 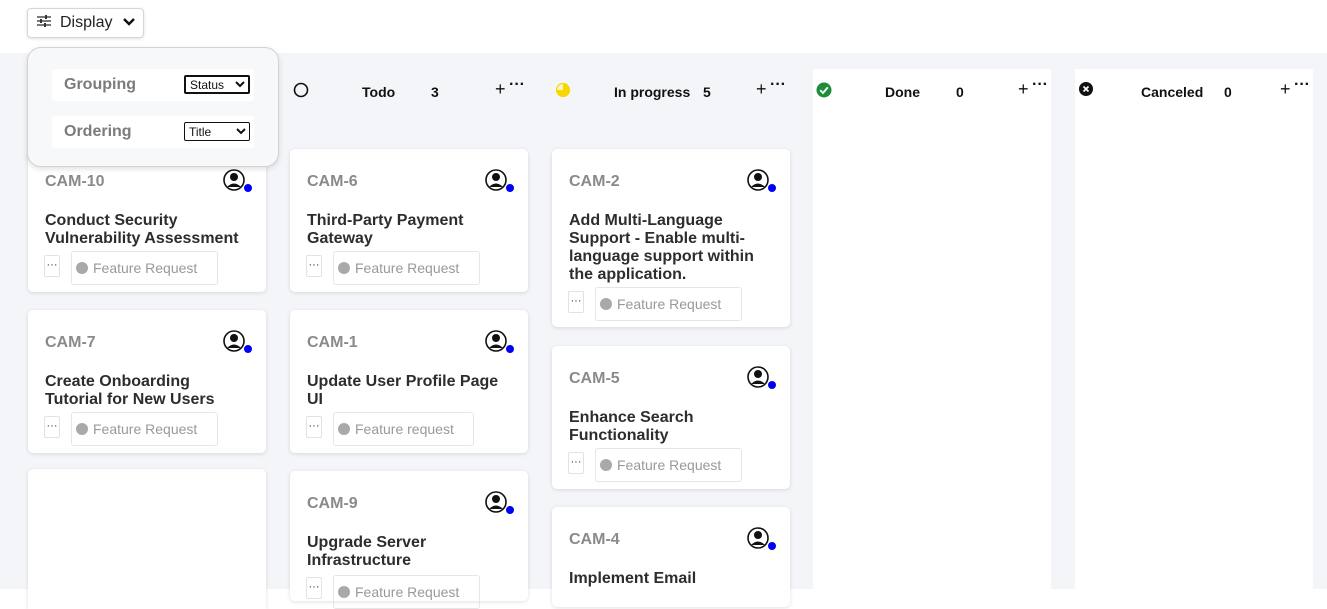 I want to click on column-count: 5, so click(x=707, y=92).